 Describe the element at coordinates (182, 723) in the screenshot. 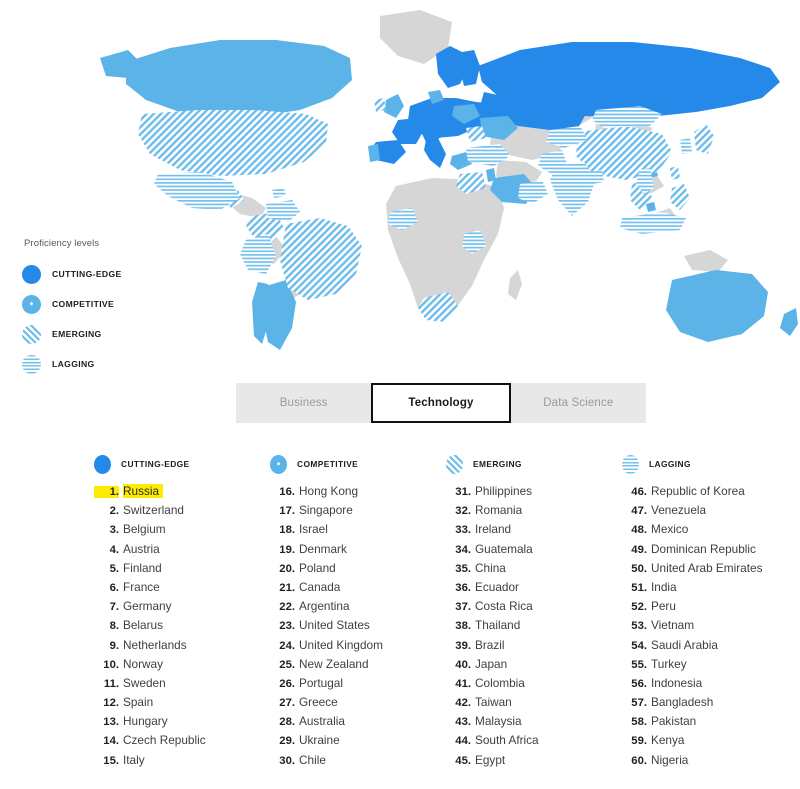

I see `list-item: 13. Hungary` at that location.